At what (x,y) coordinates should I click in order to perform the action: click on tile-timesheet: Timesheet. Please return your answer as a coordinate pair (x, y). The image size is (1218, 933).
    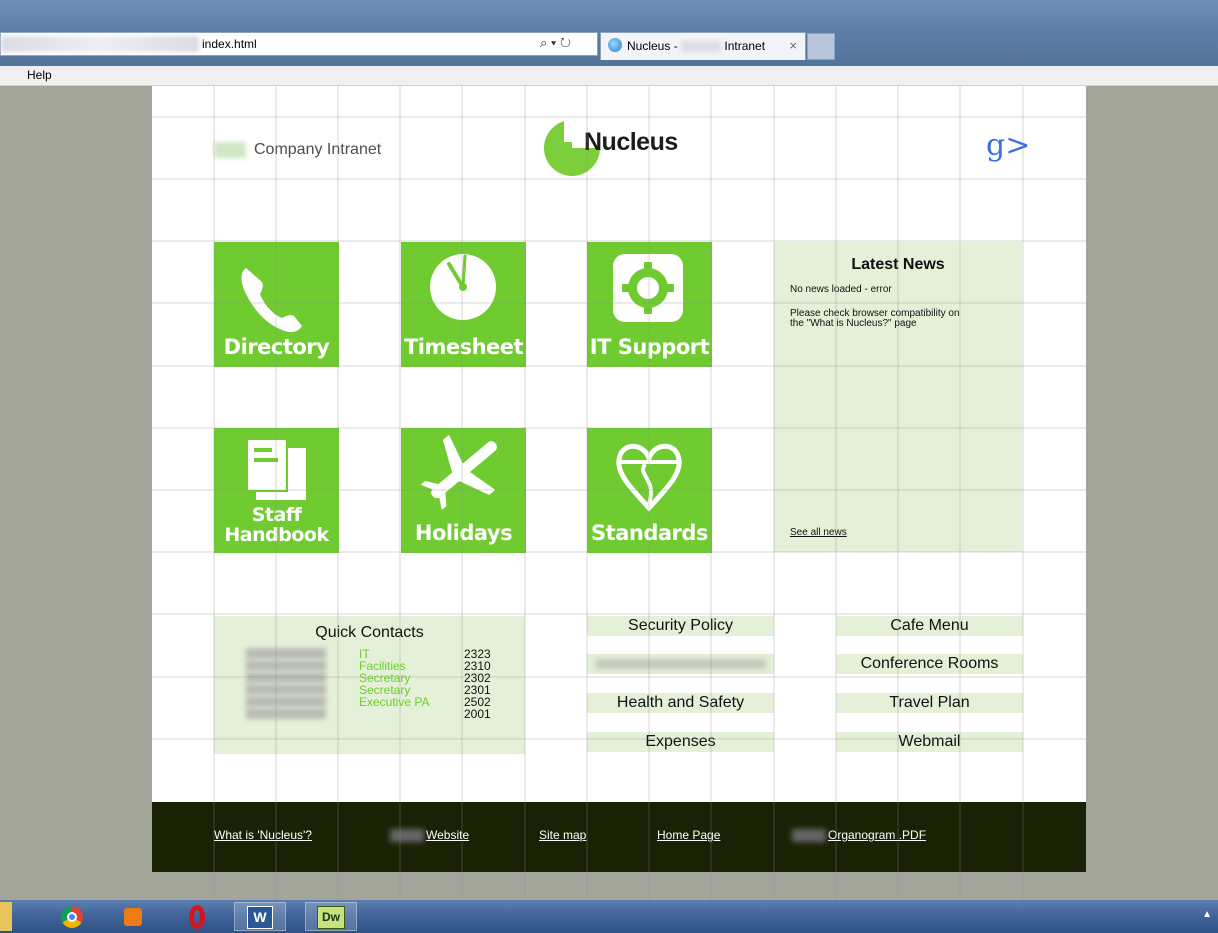
    Looking at the image, I should click on (463, 304).